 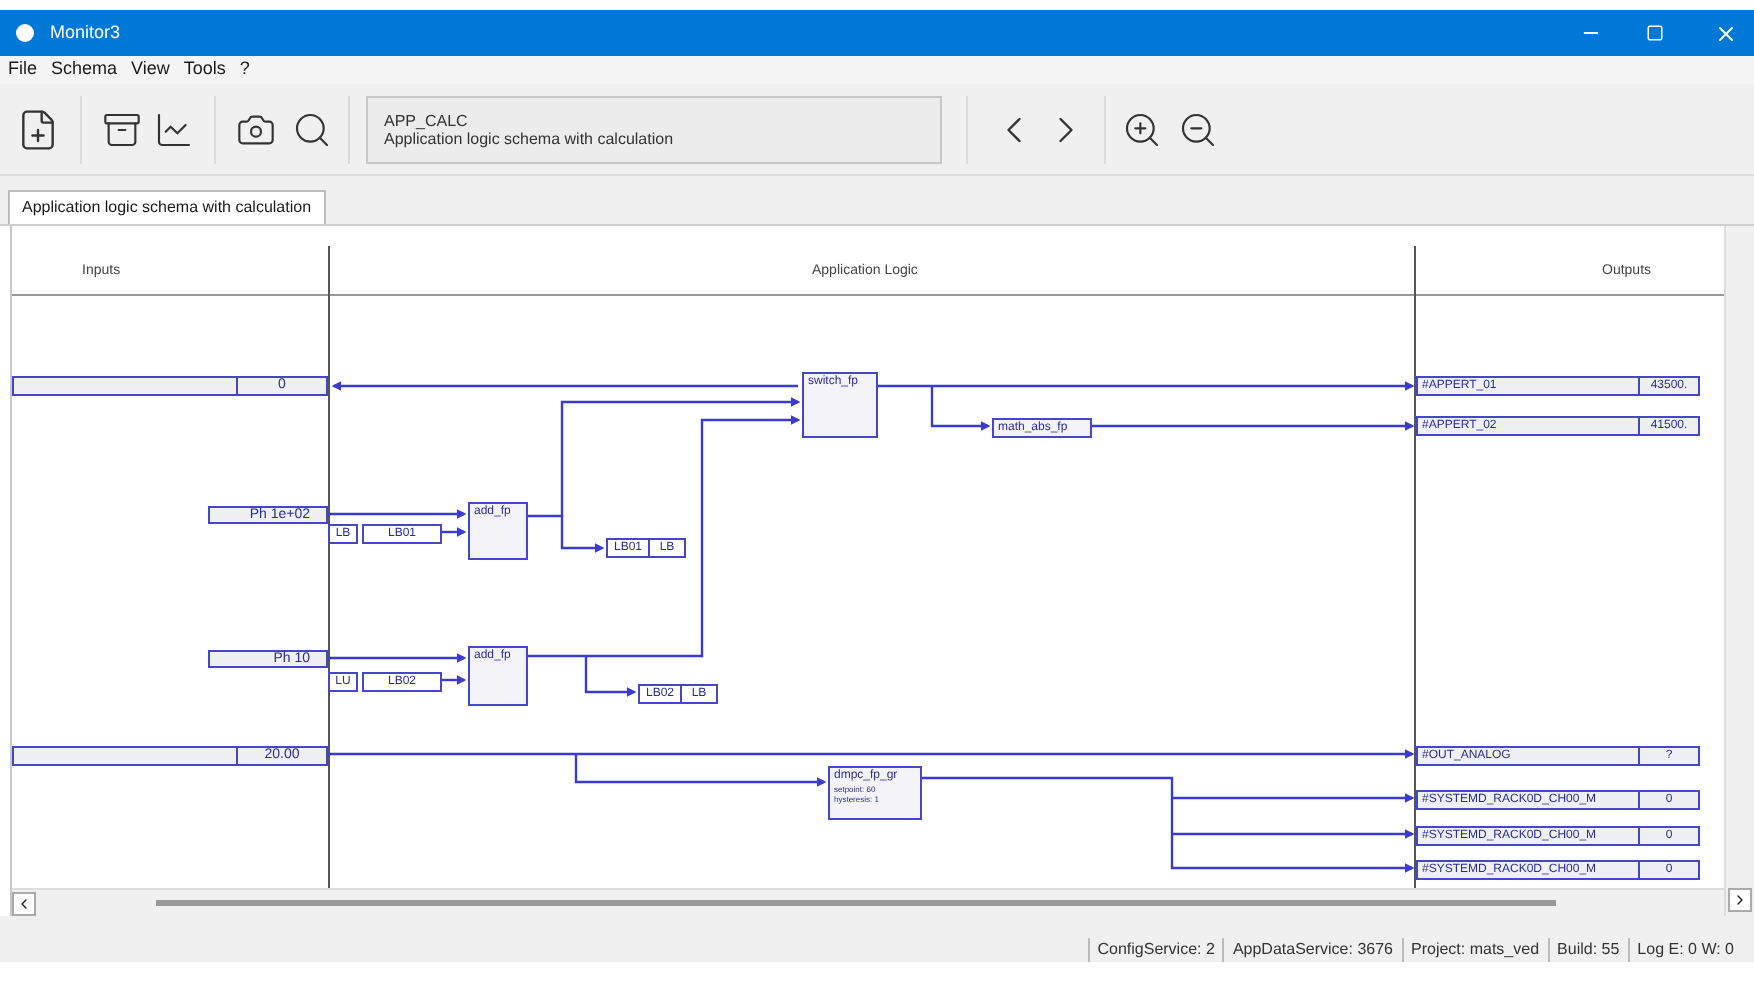 What do you see at coordinates (1655, 33) in the screenshot?
I see `maximize-icon` at bounding box center [1655, 33].